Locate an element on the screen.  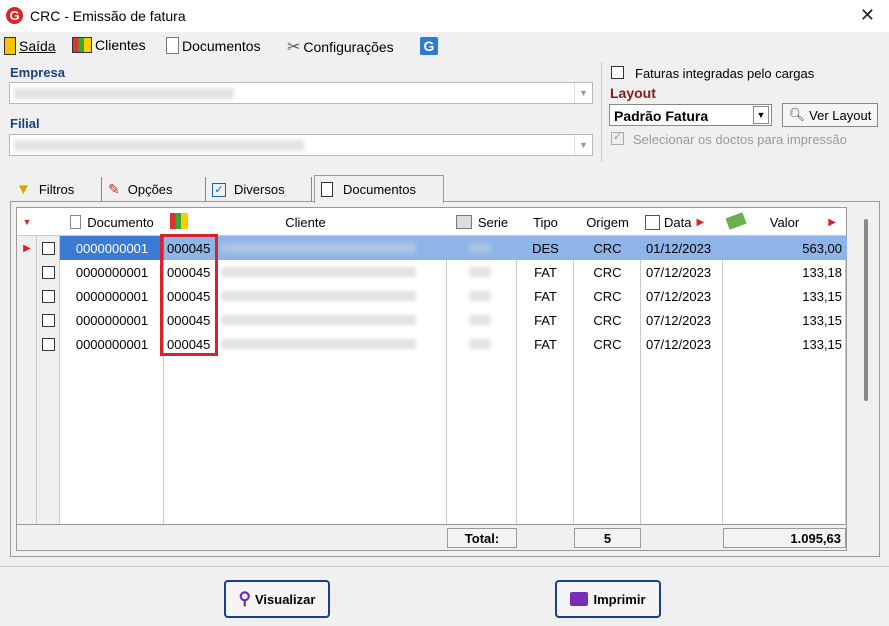
sort-indicator-icon: ▼ is located at coordinates (27, 222).